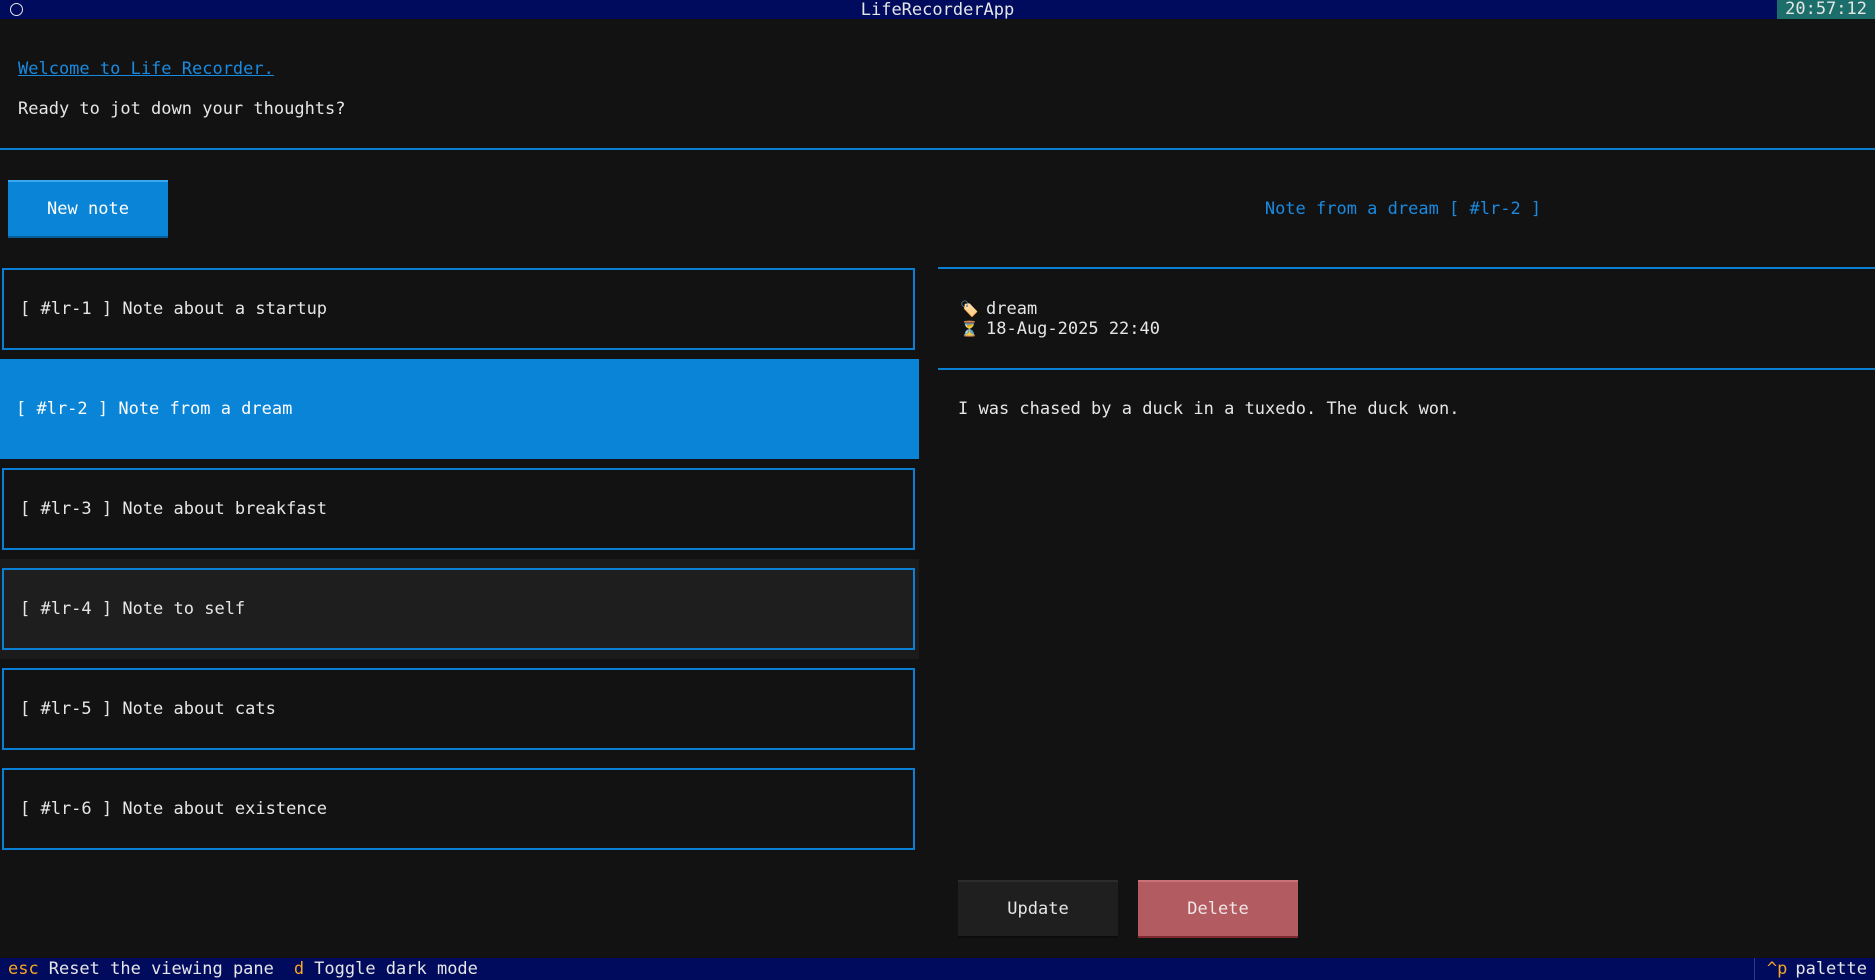 This screenshot has width=1875, height=980. Describe the element at coordinates (1038, 909) in the screenshot. I see `update-button: Update` at that location.